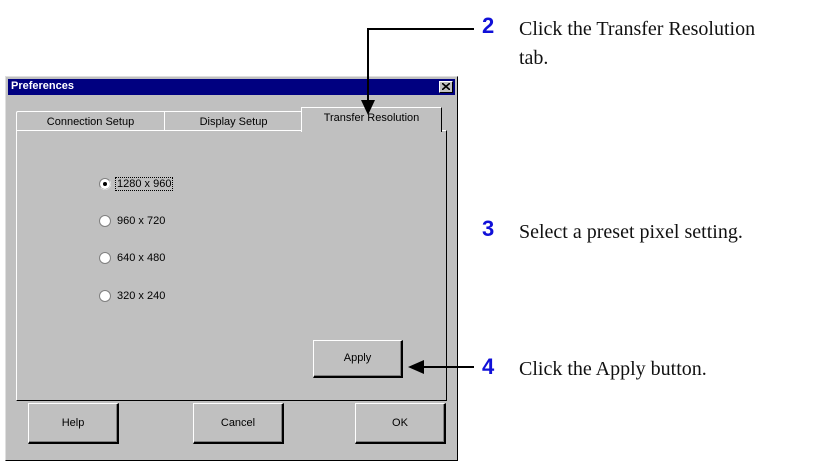  I want to click on tab-transfer-resolution: Transfer Resolution, so click(371, 119).